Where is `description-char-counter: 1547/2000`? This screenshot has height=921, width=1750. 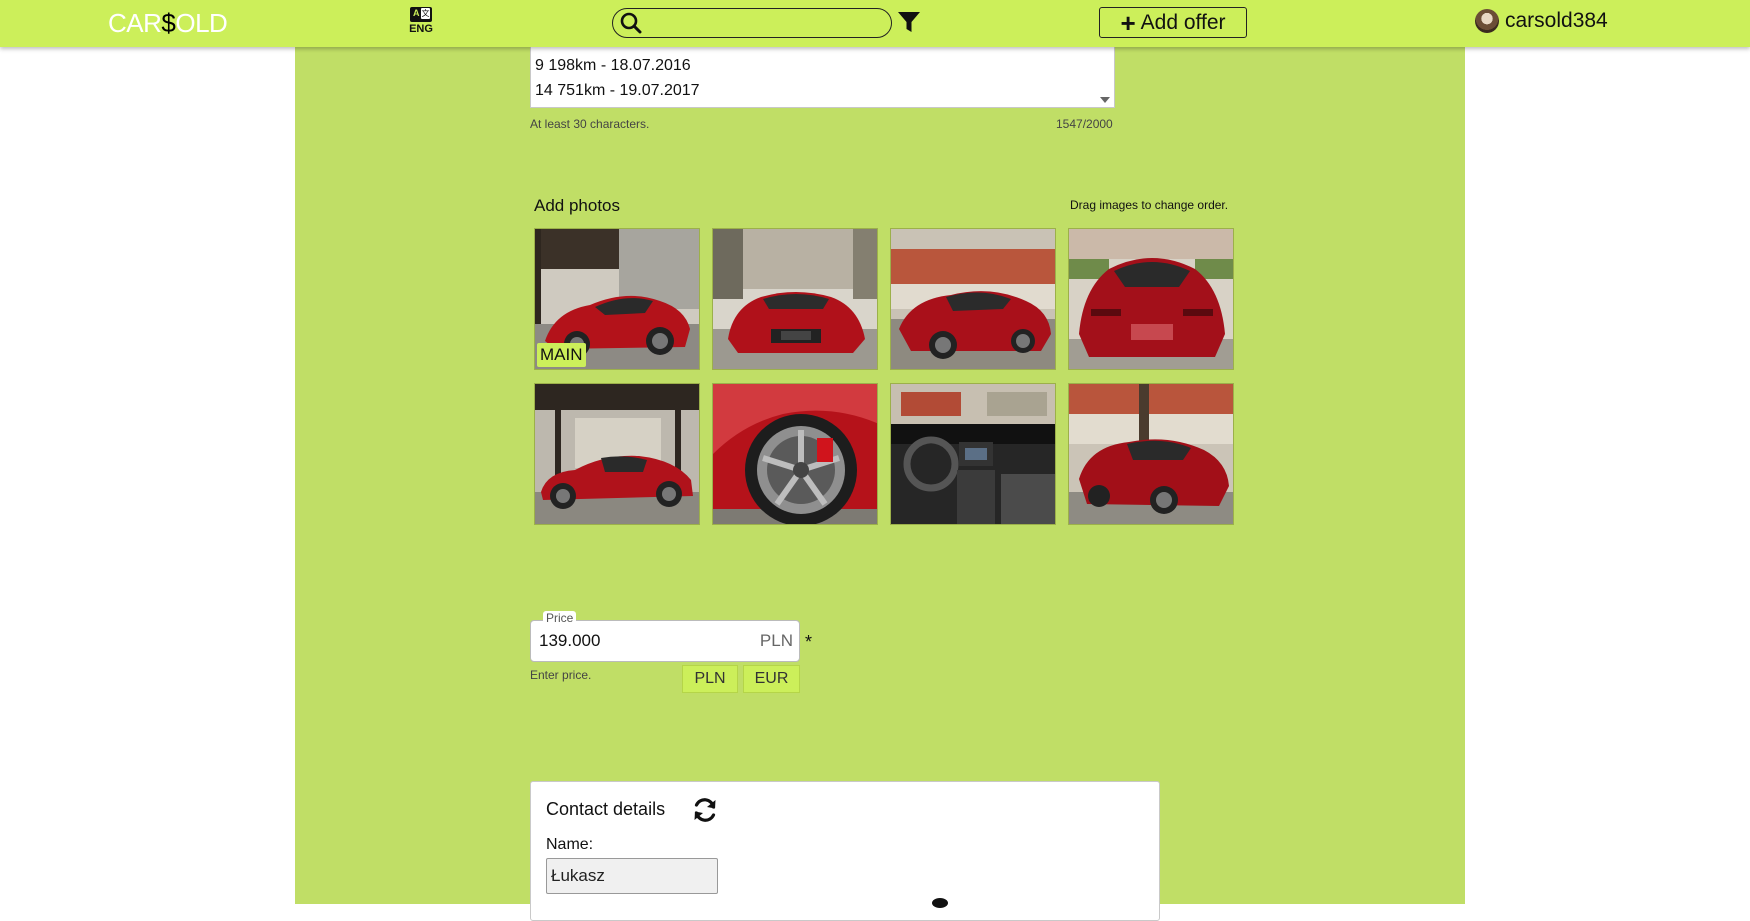 description-char-counter: 1547/2000 is located at coordinates (1084, 124).